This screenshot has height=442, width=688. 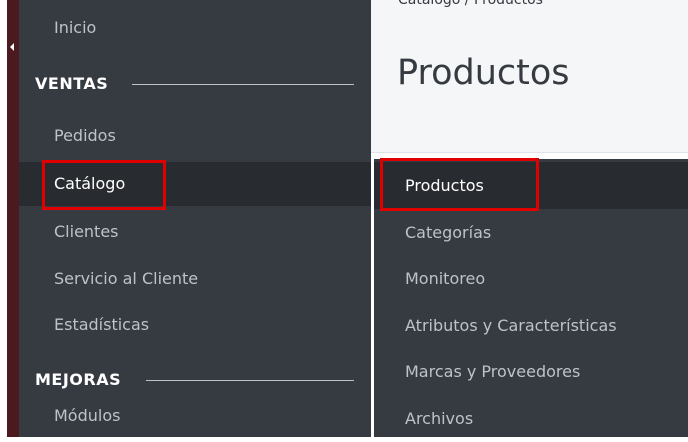 I want to click on sidebar-item-pedidos: Pedidos, so click(x=195, y=136).